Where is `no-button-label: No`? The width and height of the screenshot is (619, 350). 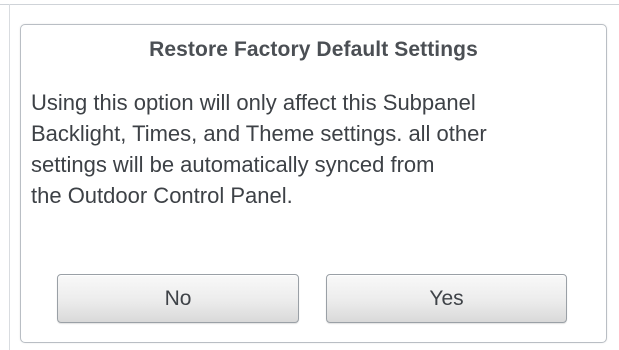 no-button-label: No is located at coordinates (178, 298).